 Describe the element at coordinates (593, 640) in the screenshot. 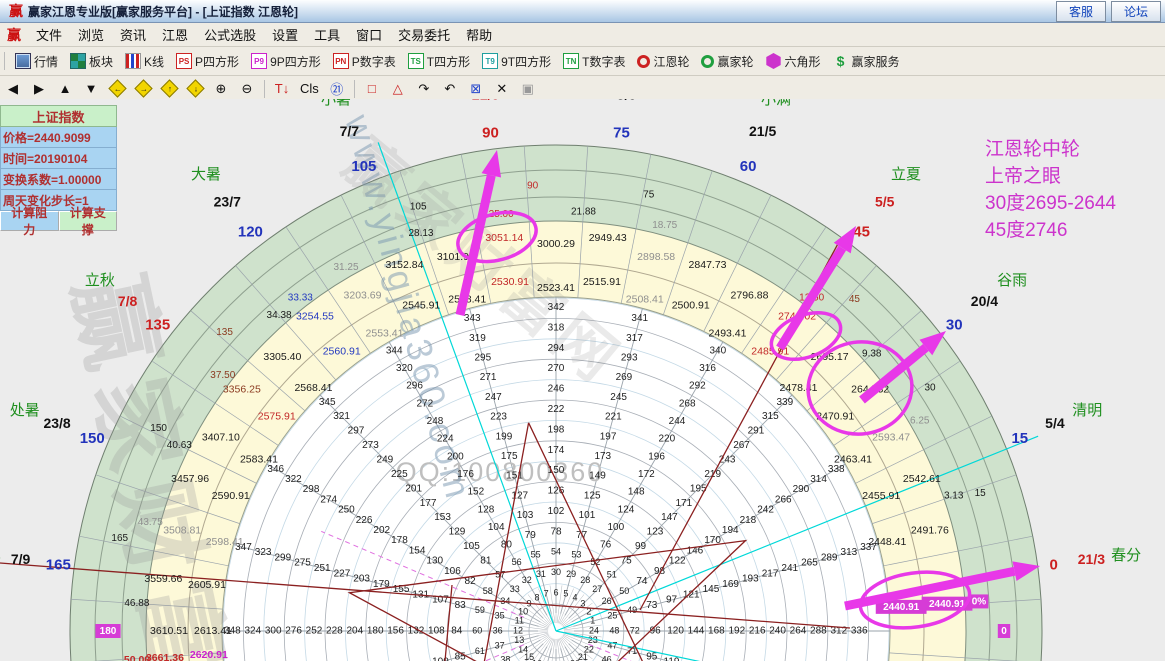

I see `svg-text: 23` at that location.